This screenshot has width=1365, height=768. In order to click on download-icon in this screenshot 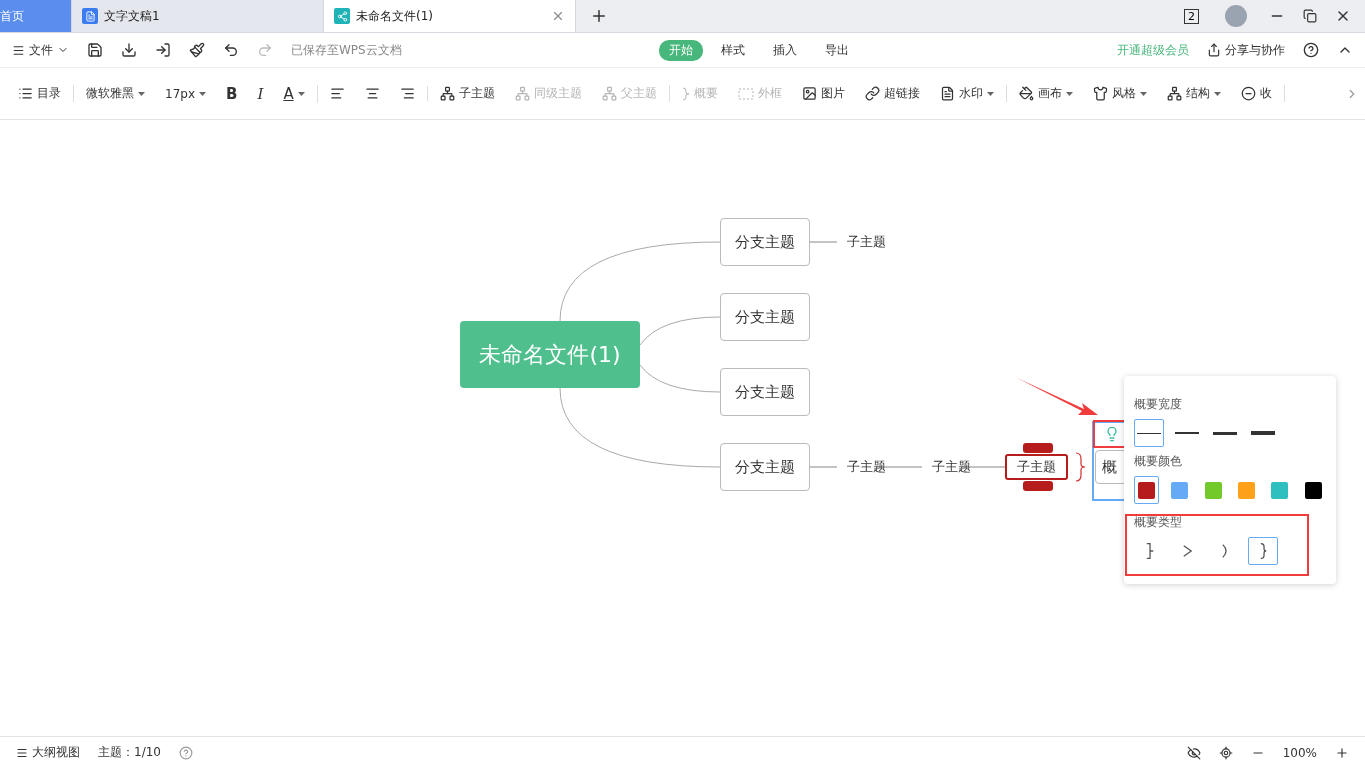, I will do `click(129, 50)`.